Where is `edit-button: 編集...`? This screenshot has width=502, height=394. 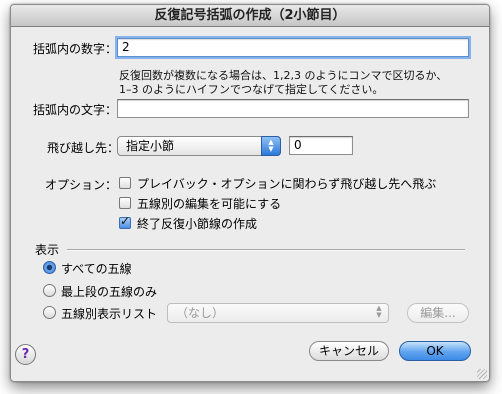
edit-button: 編集... is located at coordinates (438, 313).